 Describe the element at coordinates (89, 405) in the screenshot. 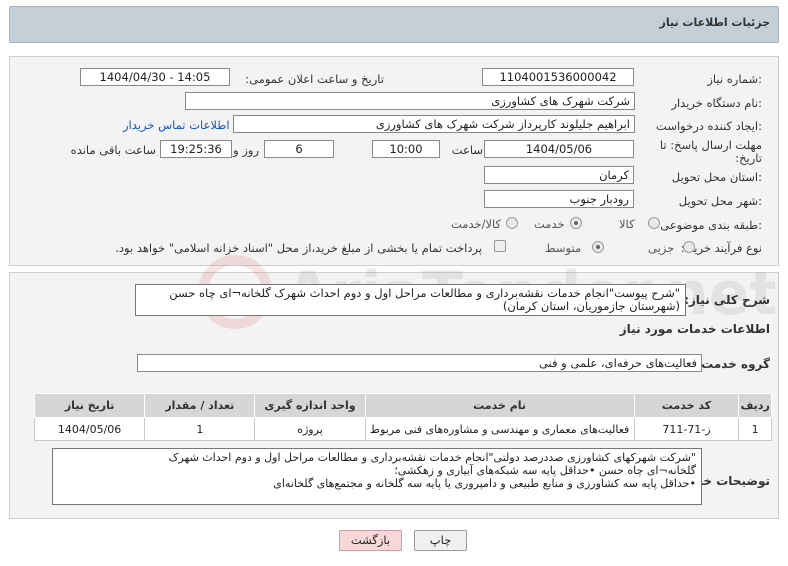

I see `col-need-date: تاریخ نیاز` at that location.